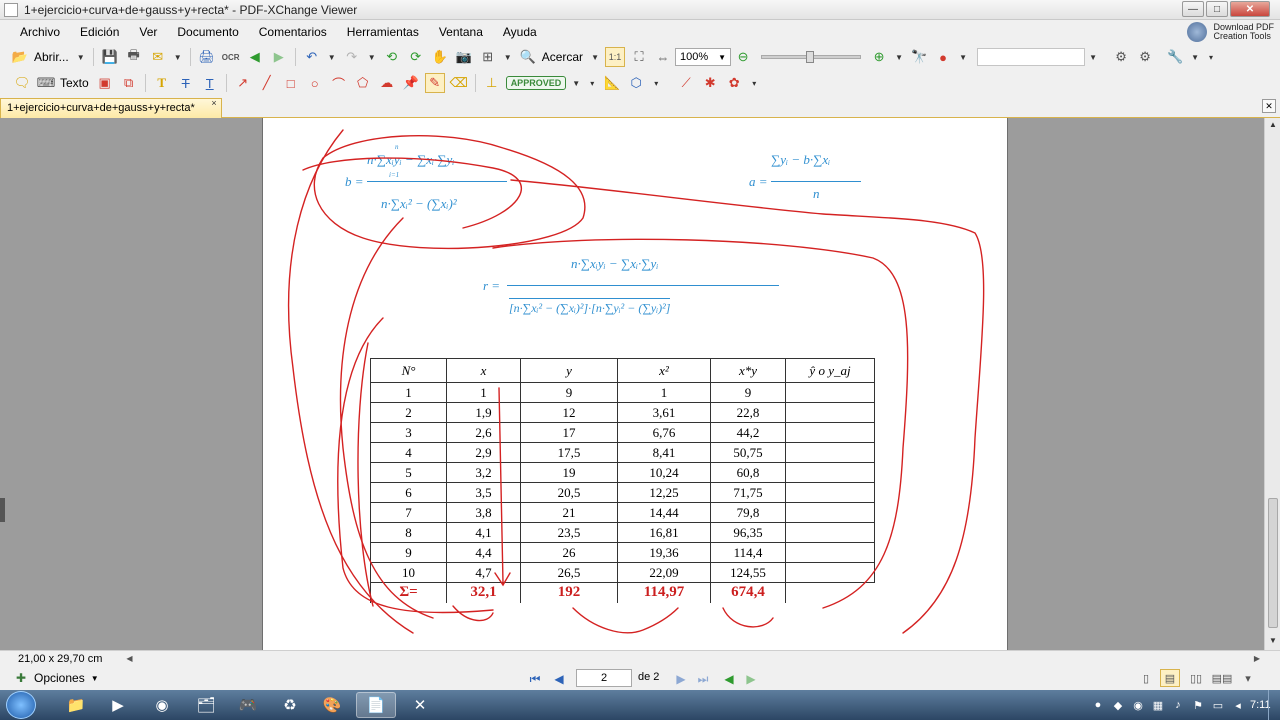 Image resolution: width=1280 pixels, height=720 pixels. What do you see at coordinates (710, 83) in the screenshot?
I see `comment-list-icon: ✱` at bounding box center [710, 83].